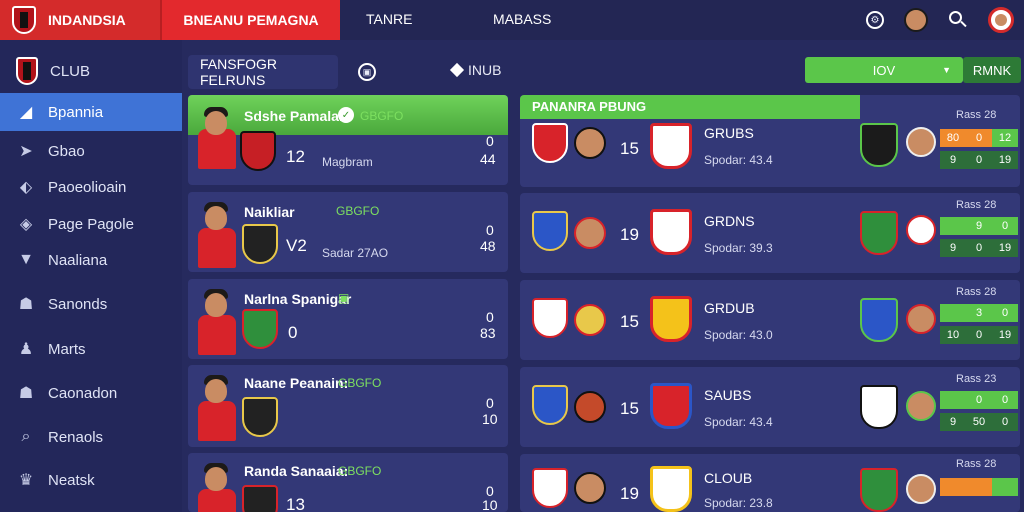 The image size is (1024, 512). I want to click on sidebar-item-label: Page Pagole, so click(91, 224).